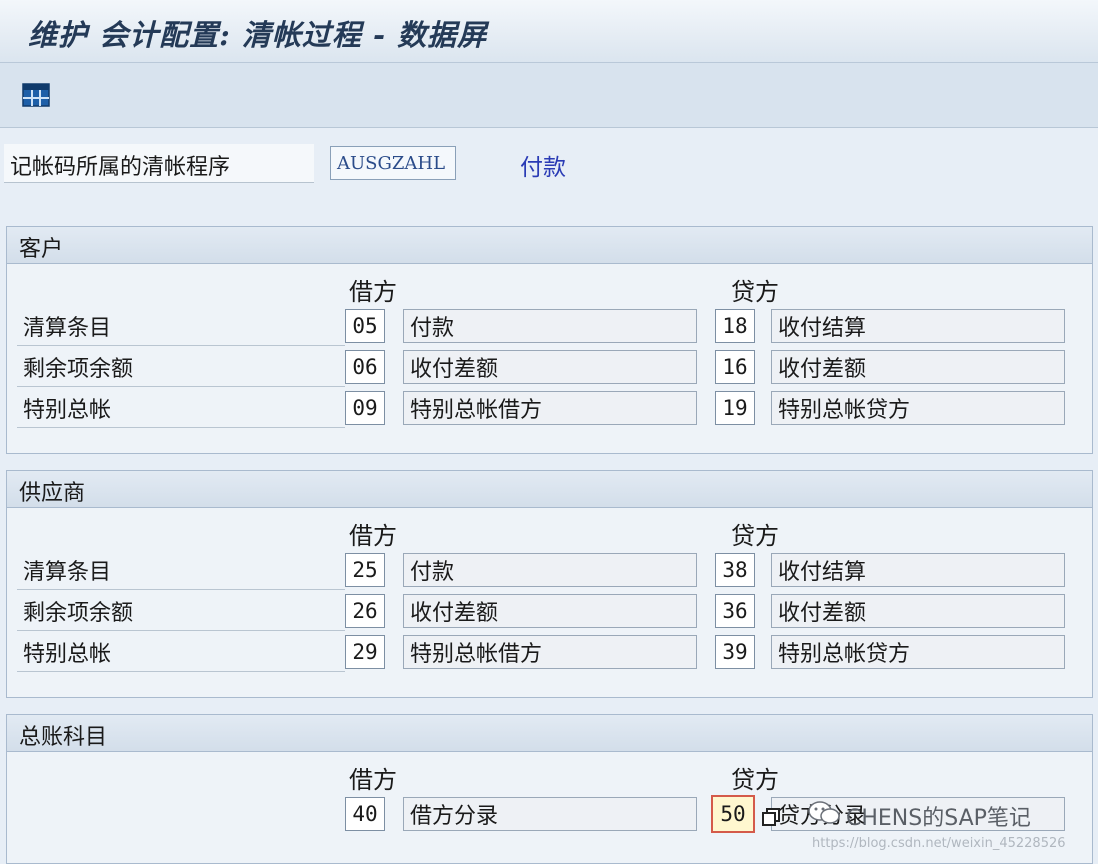  Describe the element at coordinates (771, 817) in the screenshot. I see `search-help-icon` at that location.